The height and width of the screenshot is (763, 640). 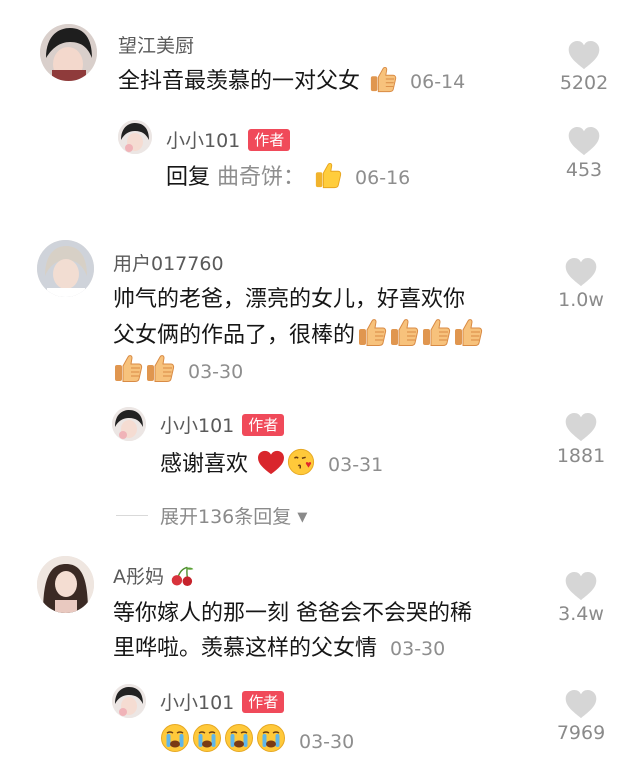 I want to click on chevron-down-icon: ▼, so click(x=302, y=517).